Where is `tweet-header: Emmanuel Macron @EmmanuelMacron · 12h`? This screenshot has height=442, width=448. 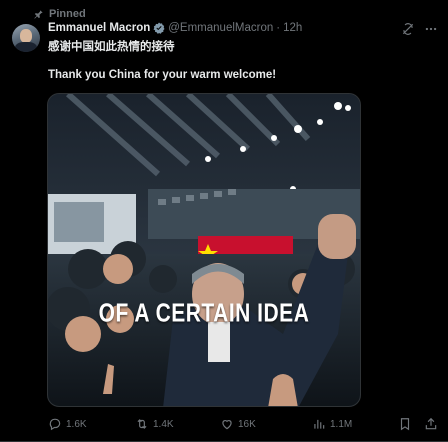
tweet-header: Emmanuel Macron @EmmanuelMacron · 12h is located at coordinates (175, 28).